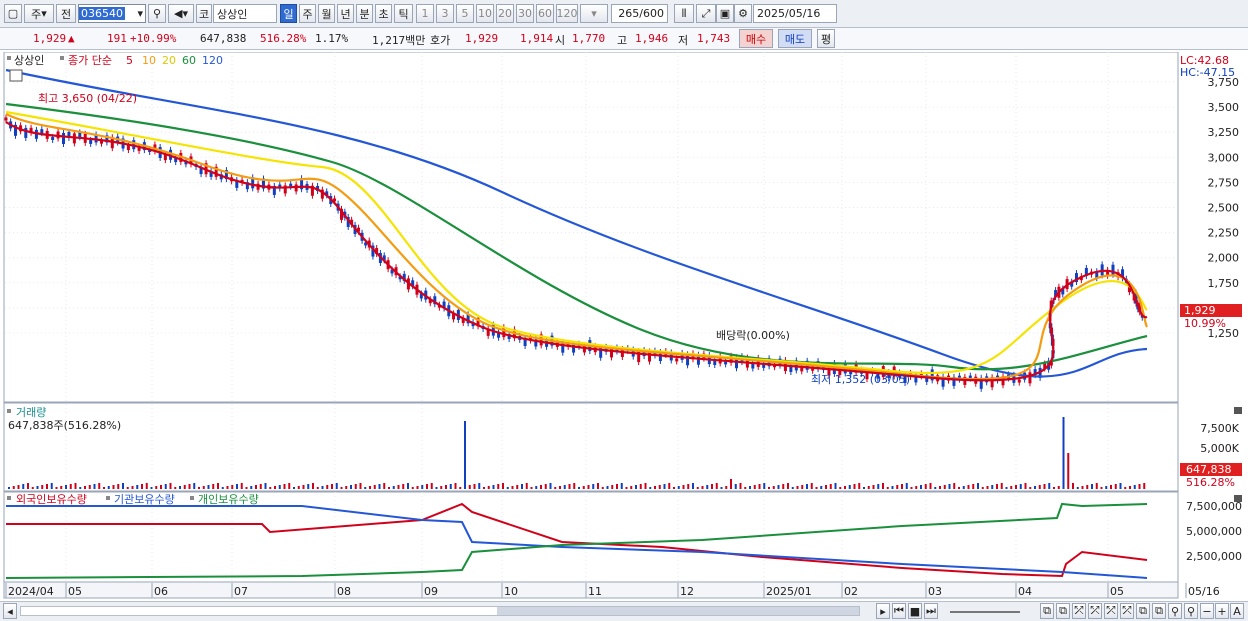  Describe the element at coordinates (678, 611) in the screenshot. I see `scrollbar-thumb` at that location.